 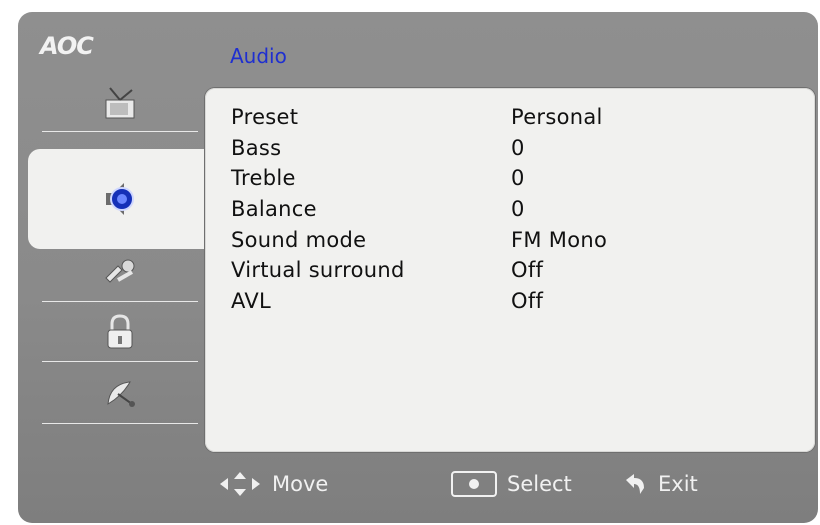 What do you see at coordinates (251, 300) in the screenshot?
I see `menu-label: AVL` at bounding box center [251, 300].